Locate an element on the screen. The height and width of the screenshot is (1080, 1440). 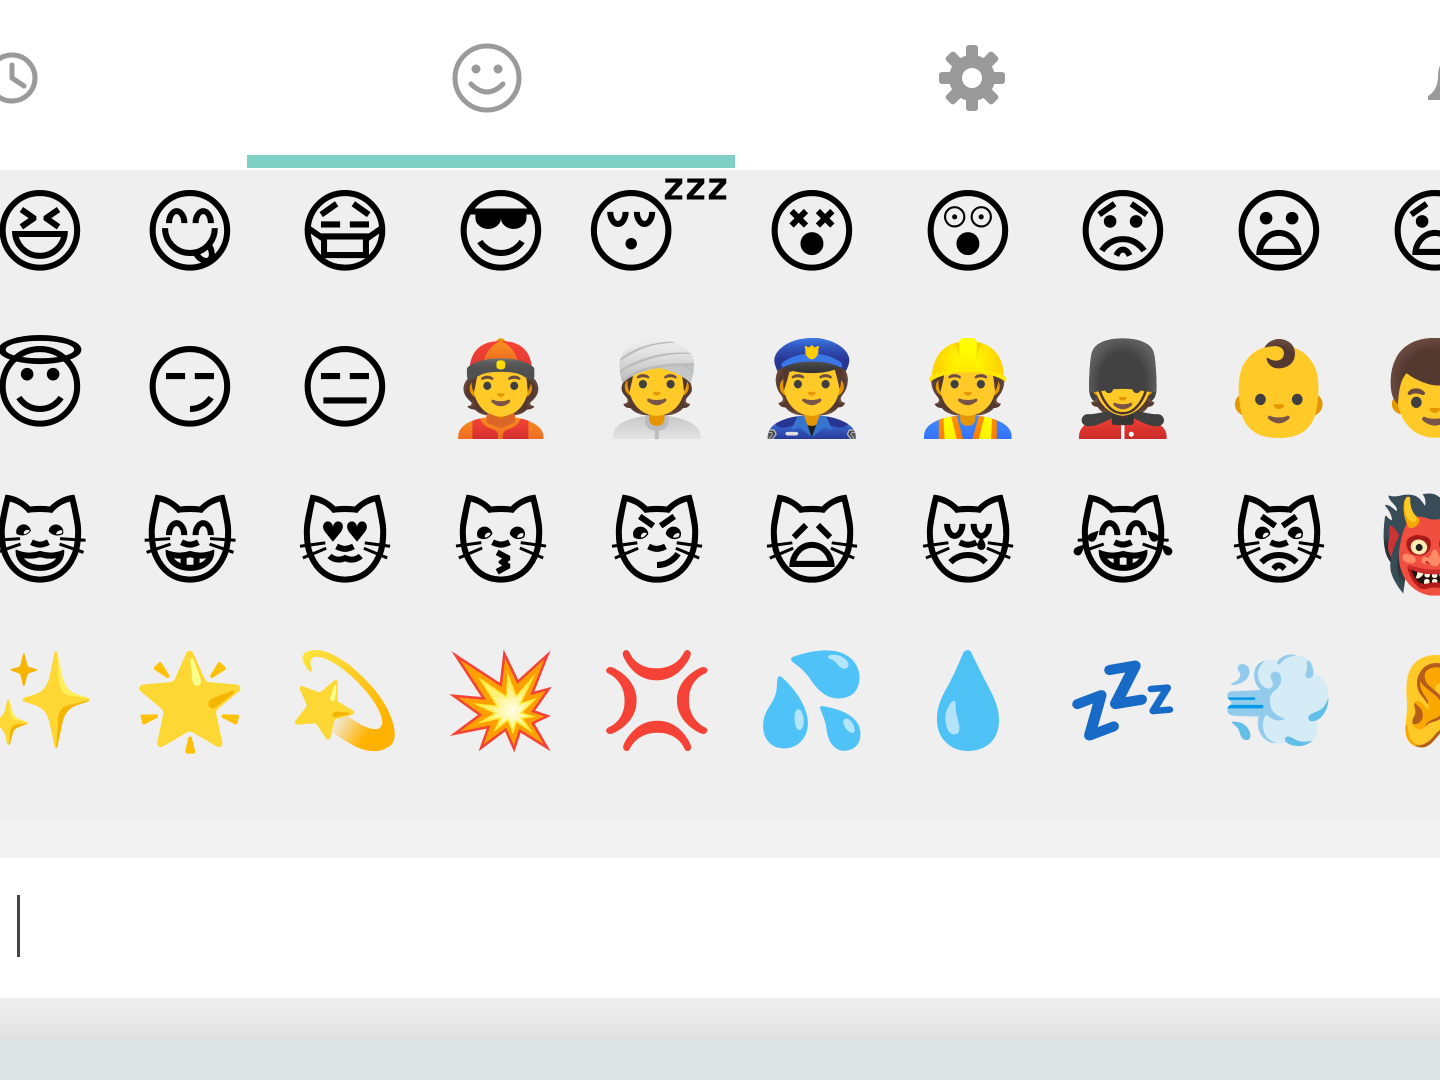
emoji-sweat-drops: 💦 is located at coordinates (812, 701).